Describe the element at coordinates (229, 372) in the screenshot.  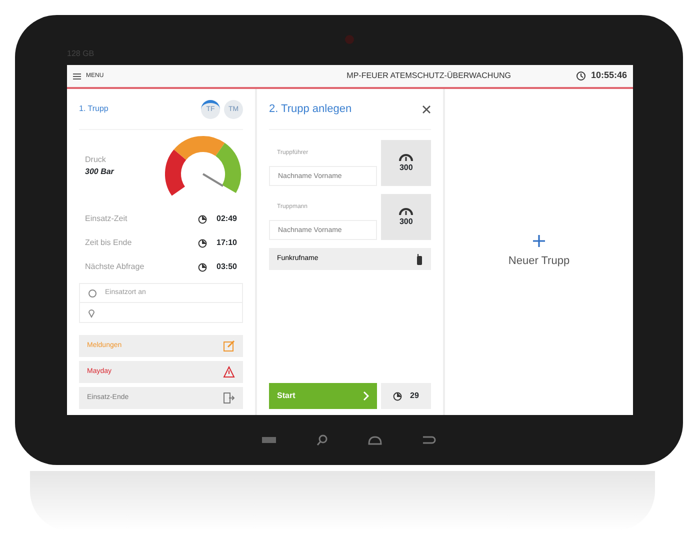
I see `mayday-icon` at that location.